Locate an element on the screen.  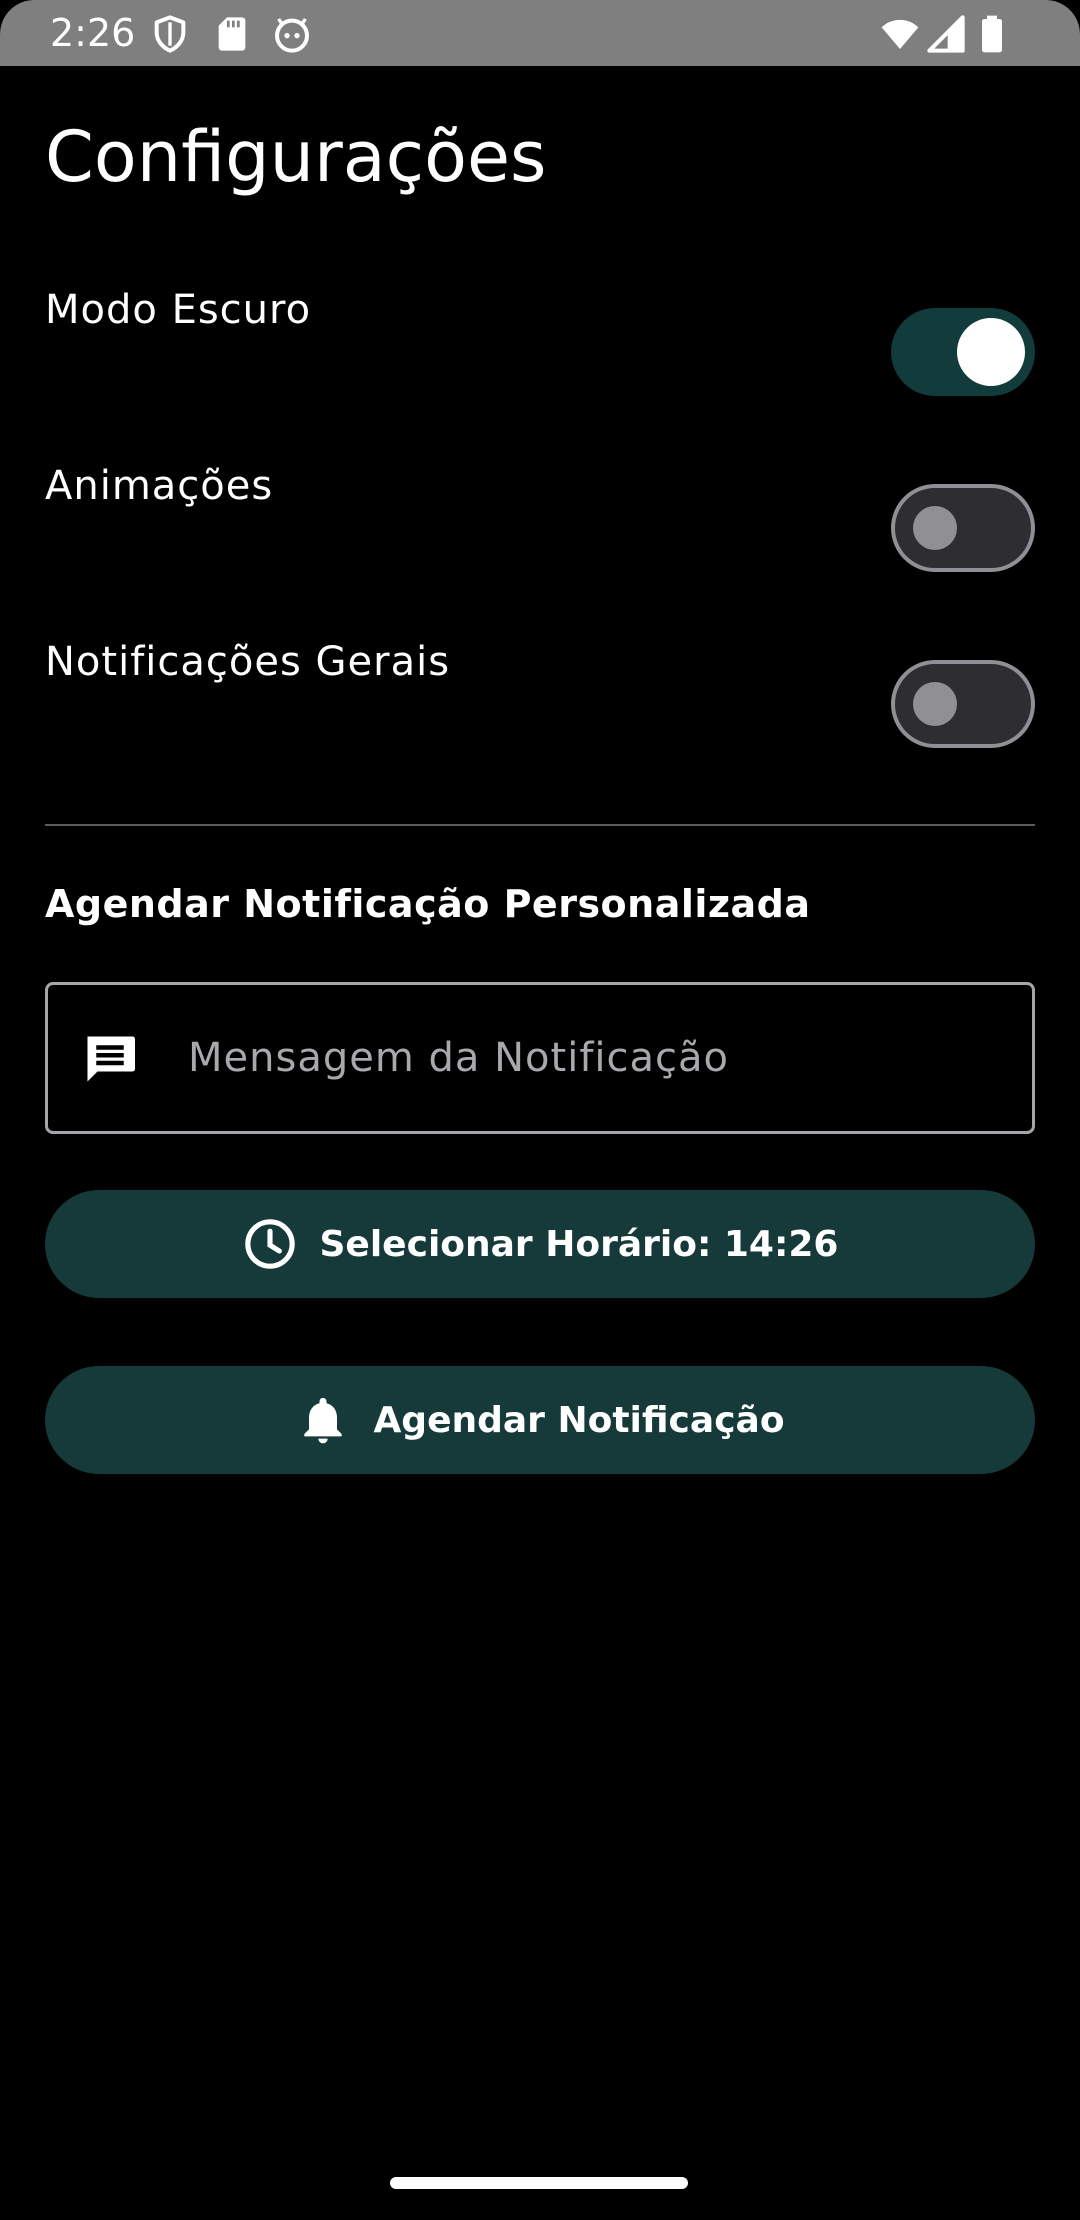
schedule-notification-button: Agendar Notificação is located at coordinates (540, 1420).